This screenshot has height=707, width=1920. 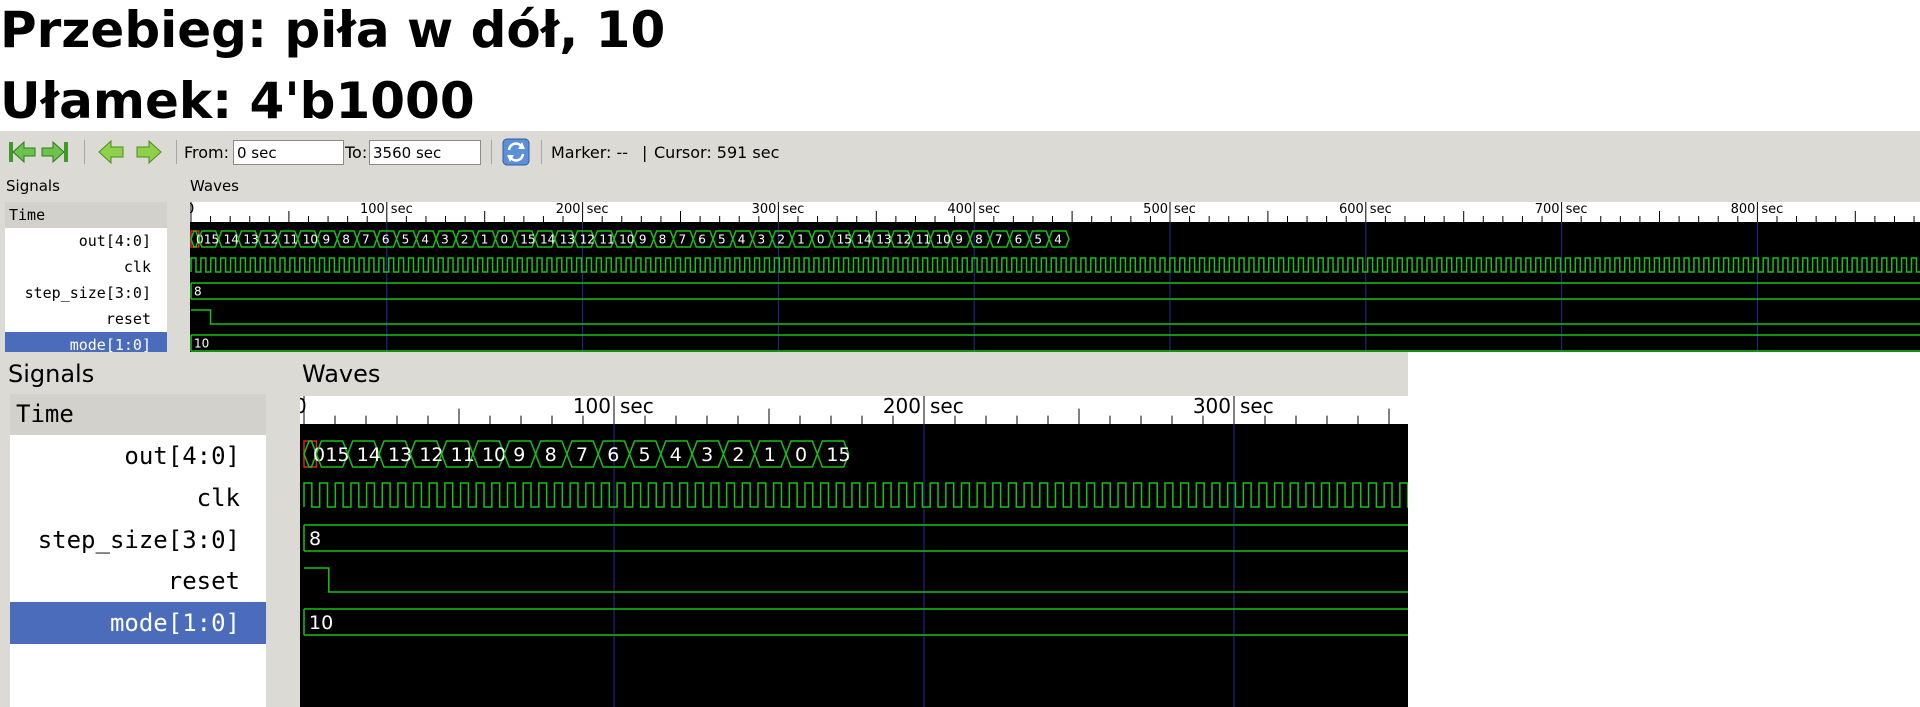 I want to click on from-input, so click(x=288, y=152).